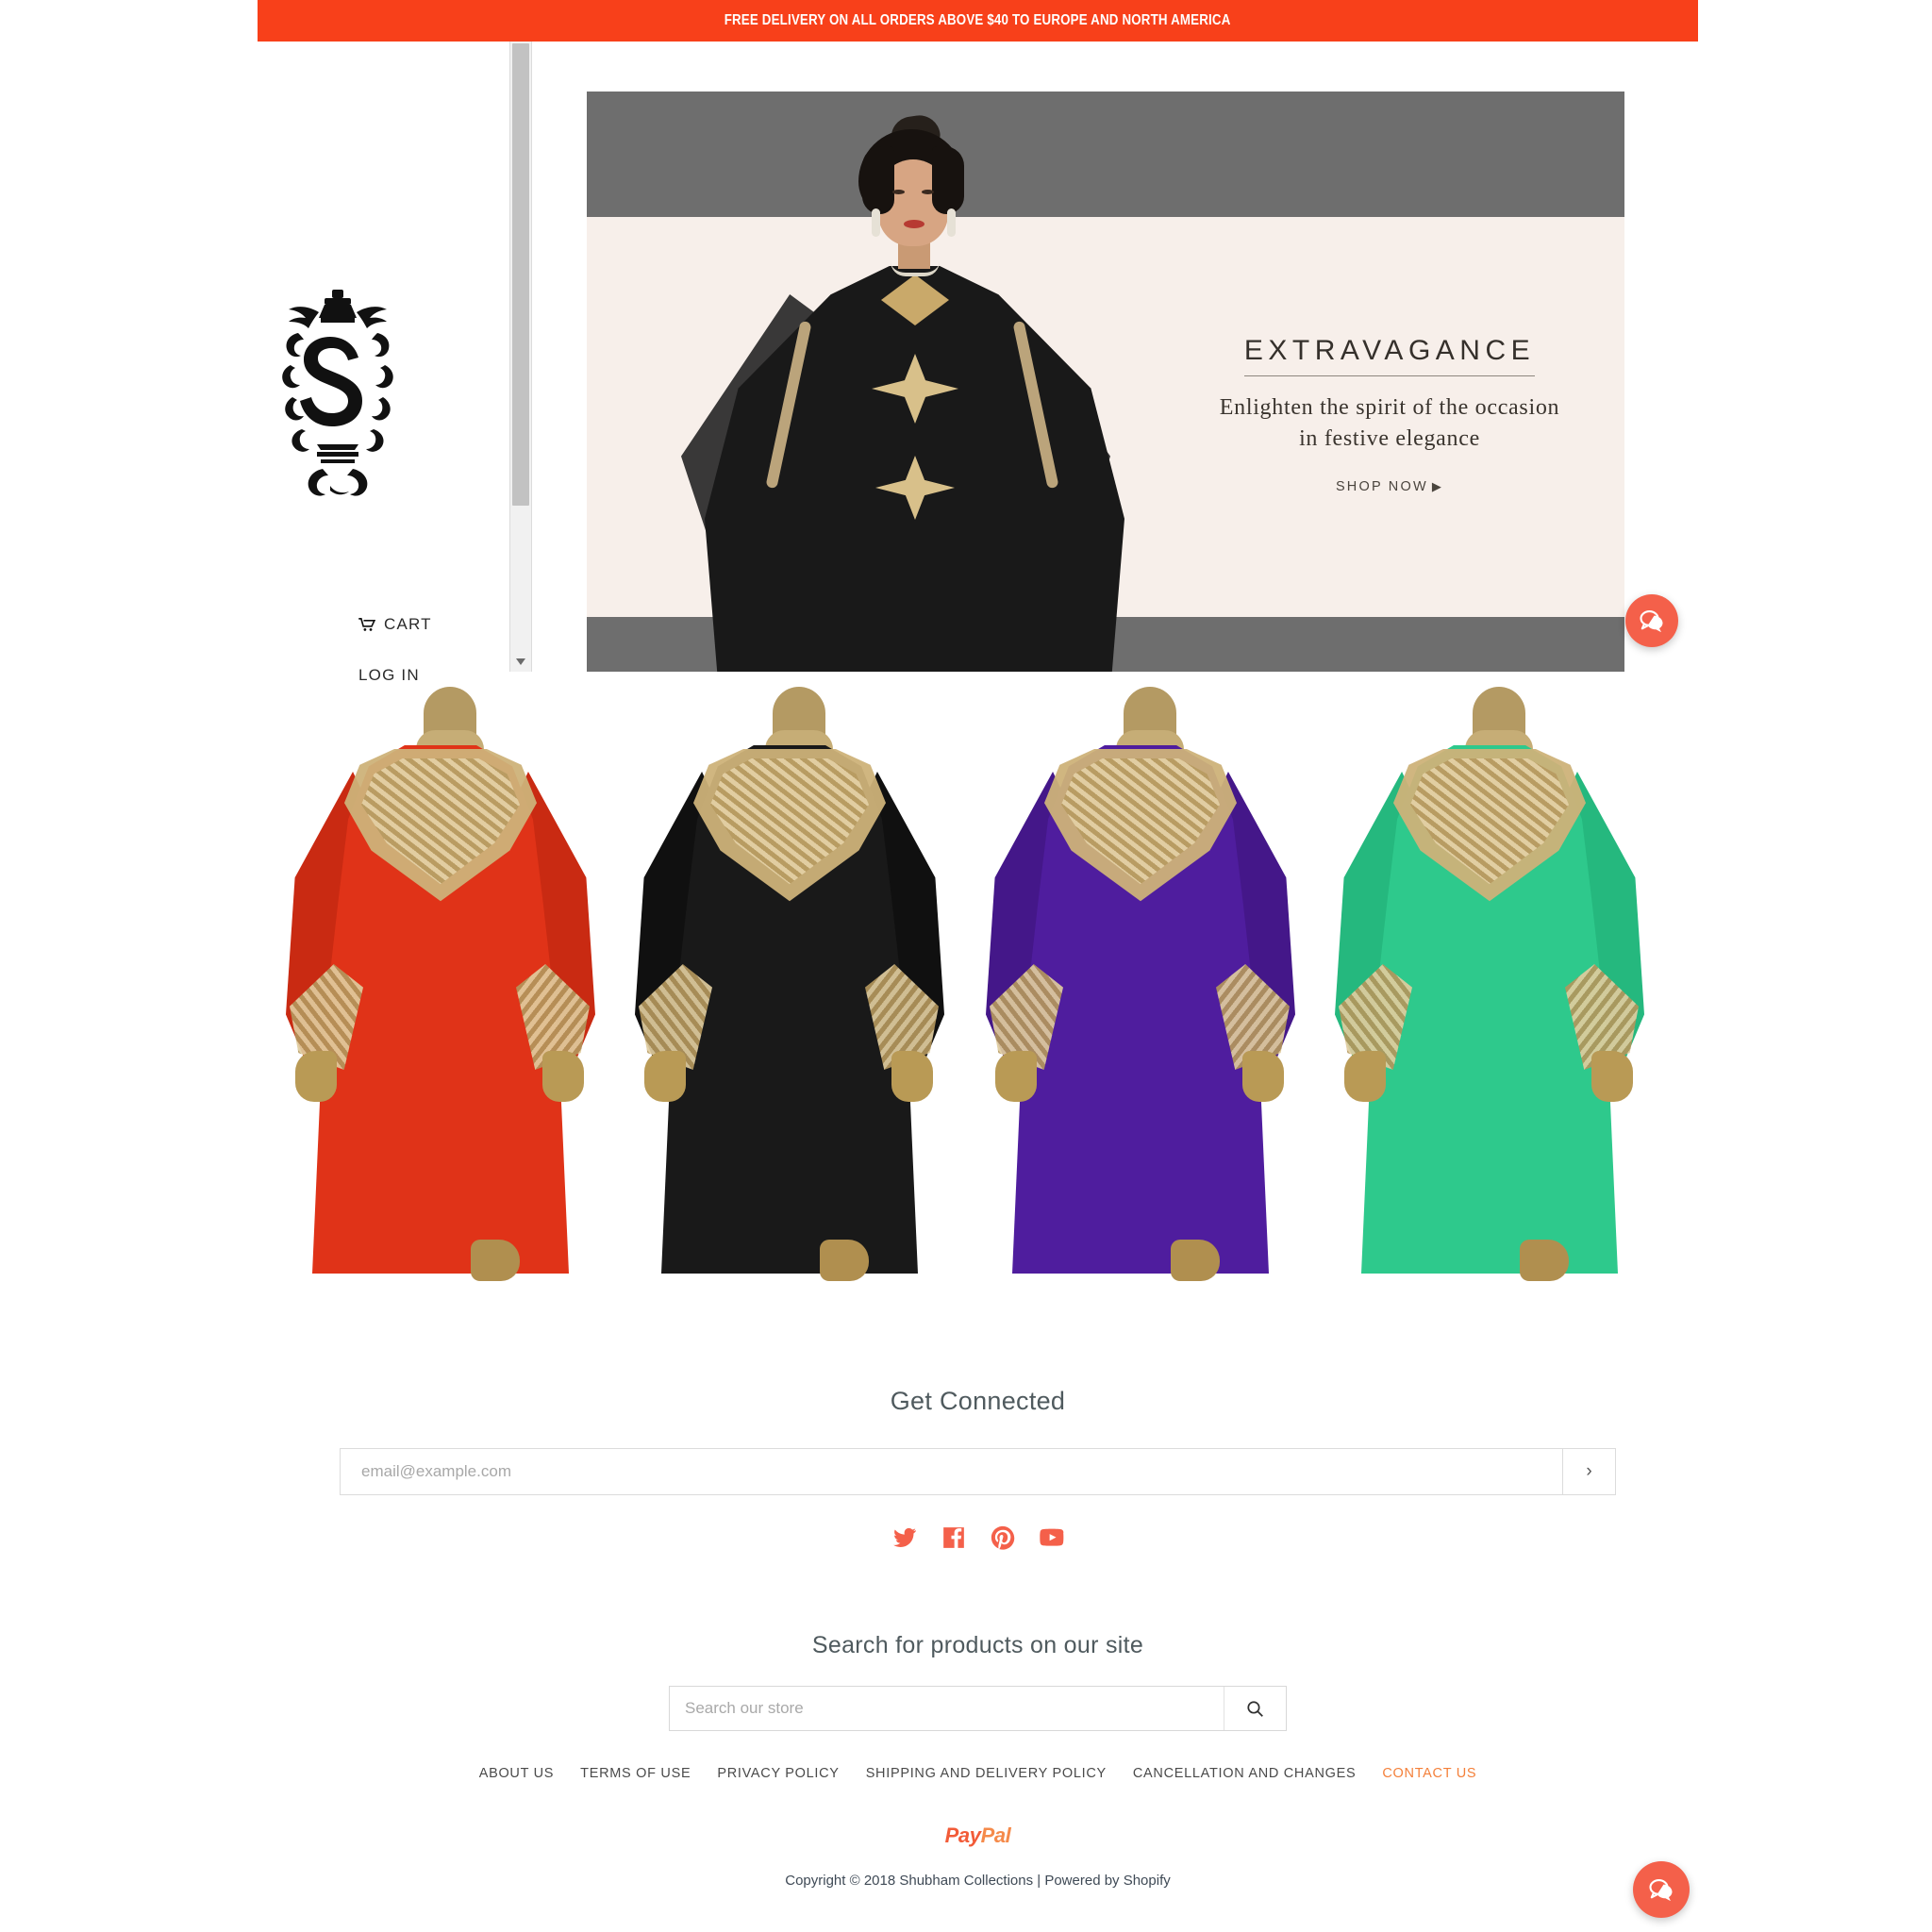 The width and height of the screenshot is (1932, 1932). What do you see at coordinates (947, 1709) in the screenshot?
I see `search-input` at bounding box center [947, 1709].